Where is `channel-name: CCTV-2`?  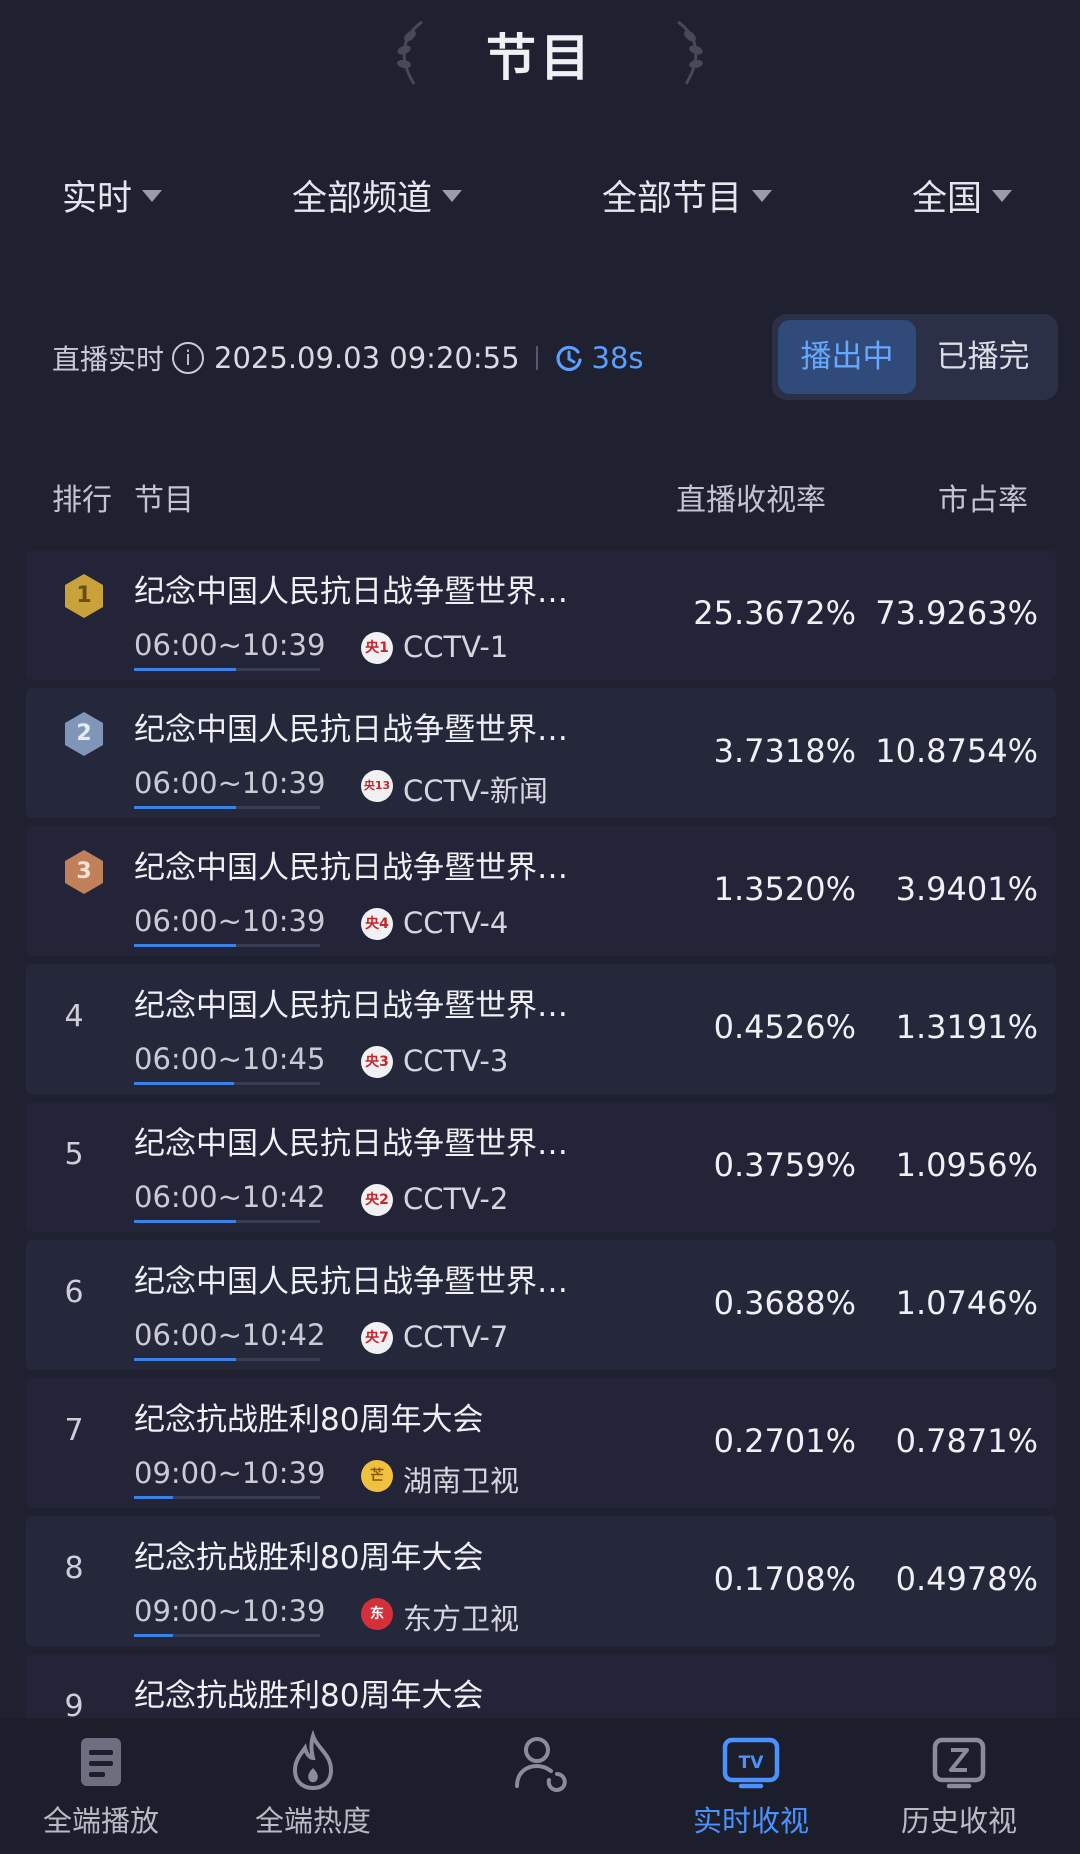 channel-name: CCTV-2 is located at coordinates (456, 1199).